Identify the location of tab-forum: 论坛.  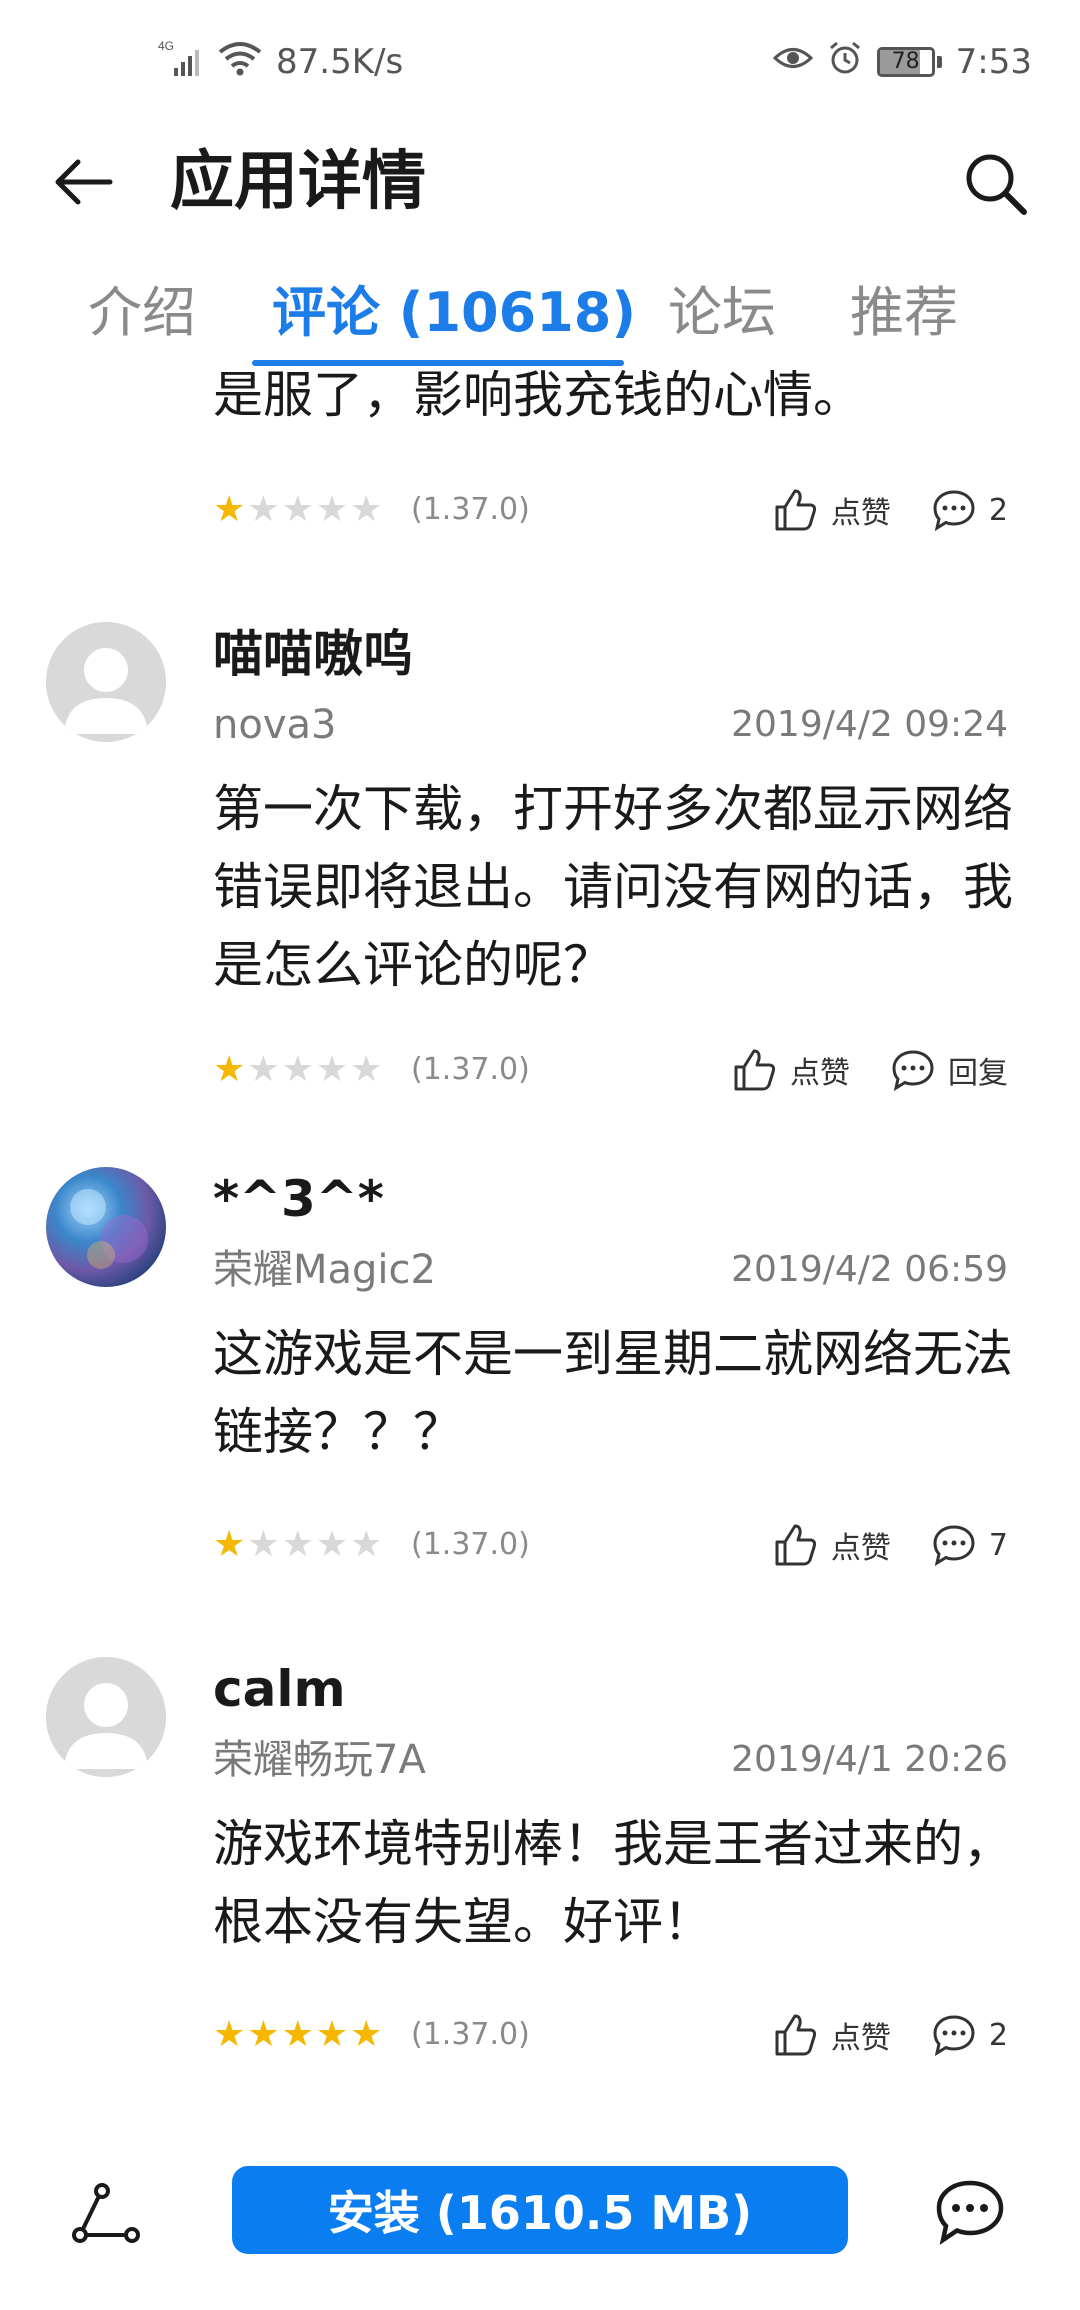
(722, 313).